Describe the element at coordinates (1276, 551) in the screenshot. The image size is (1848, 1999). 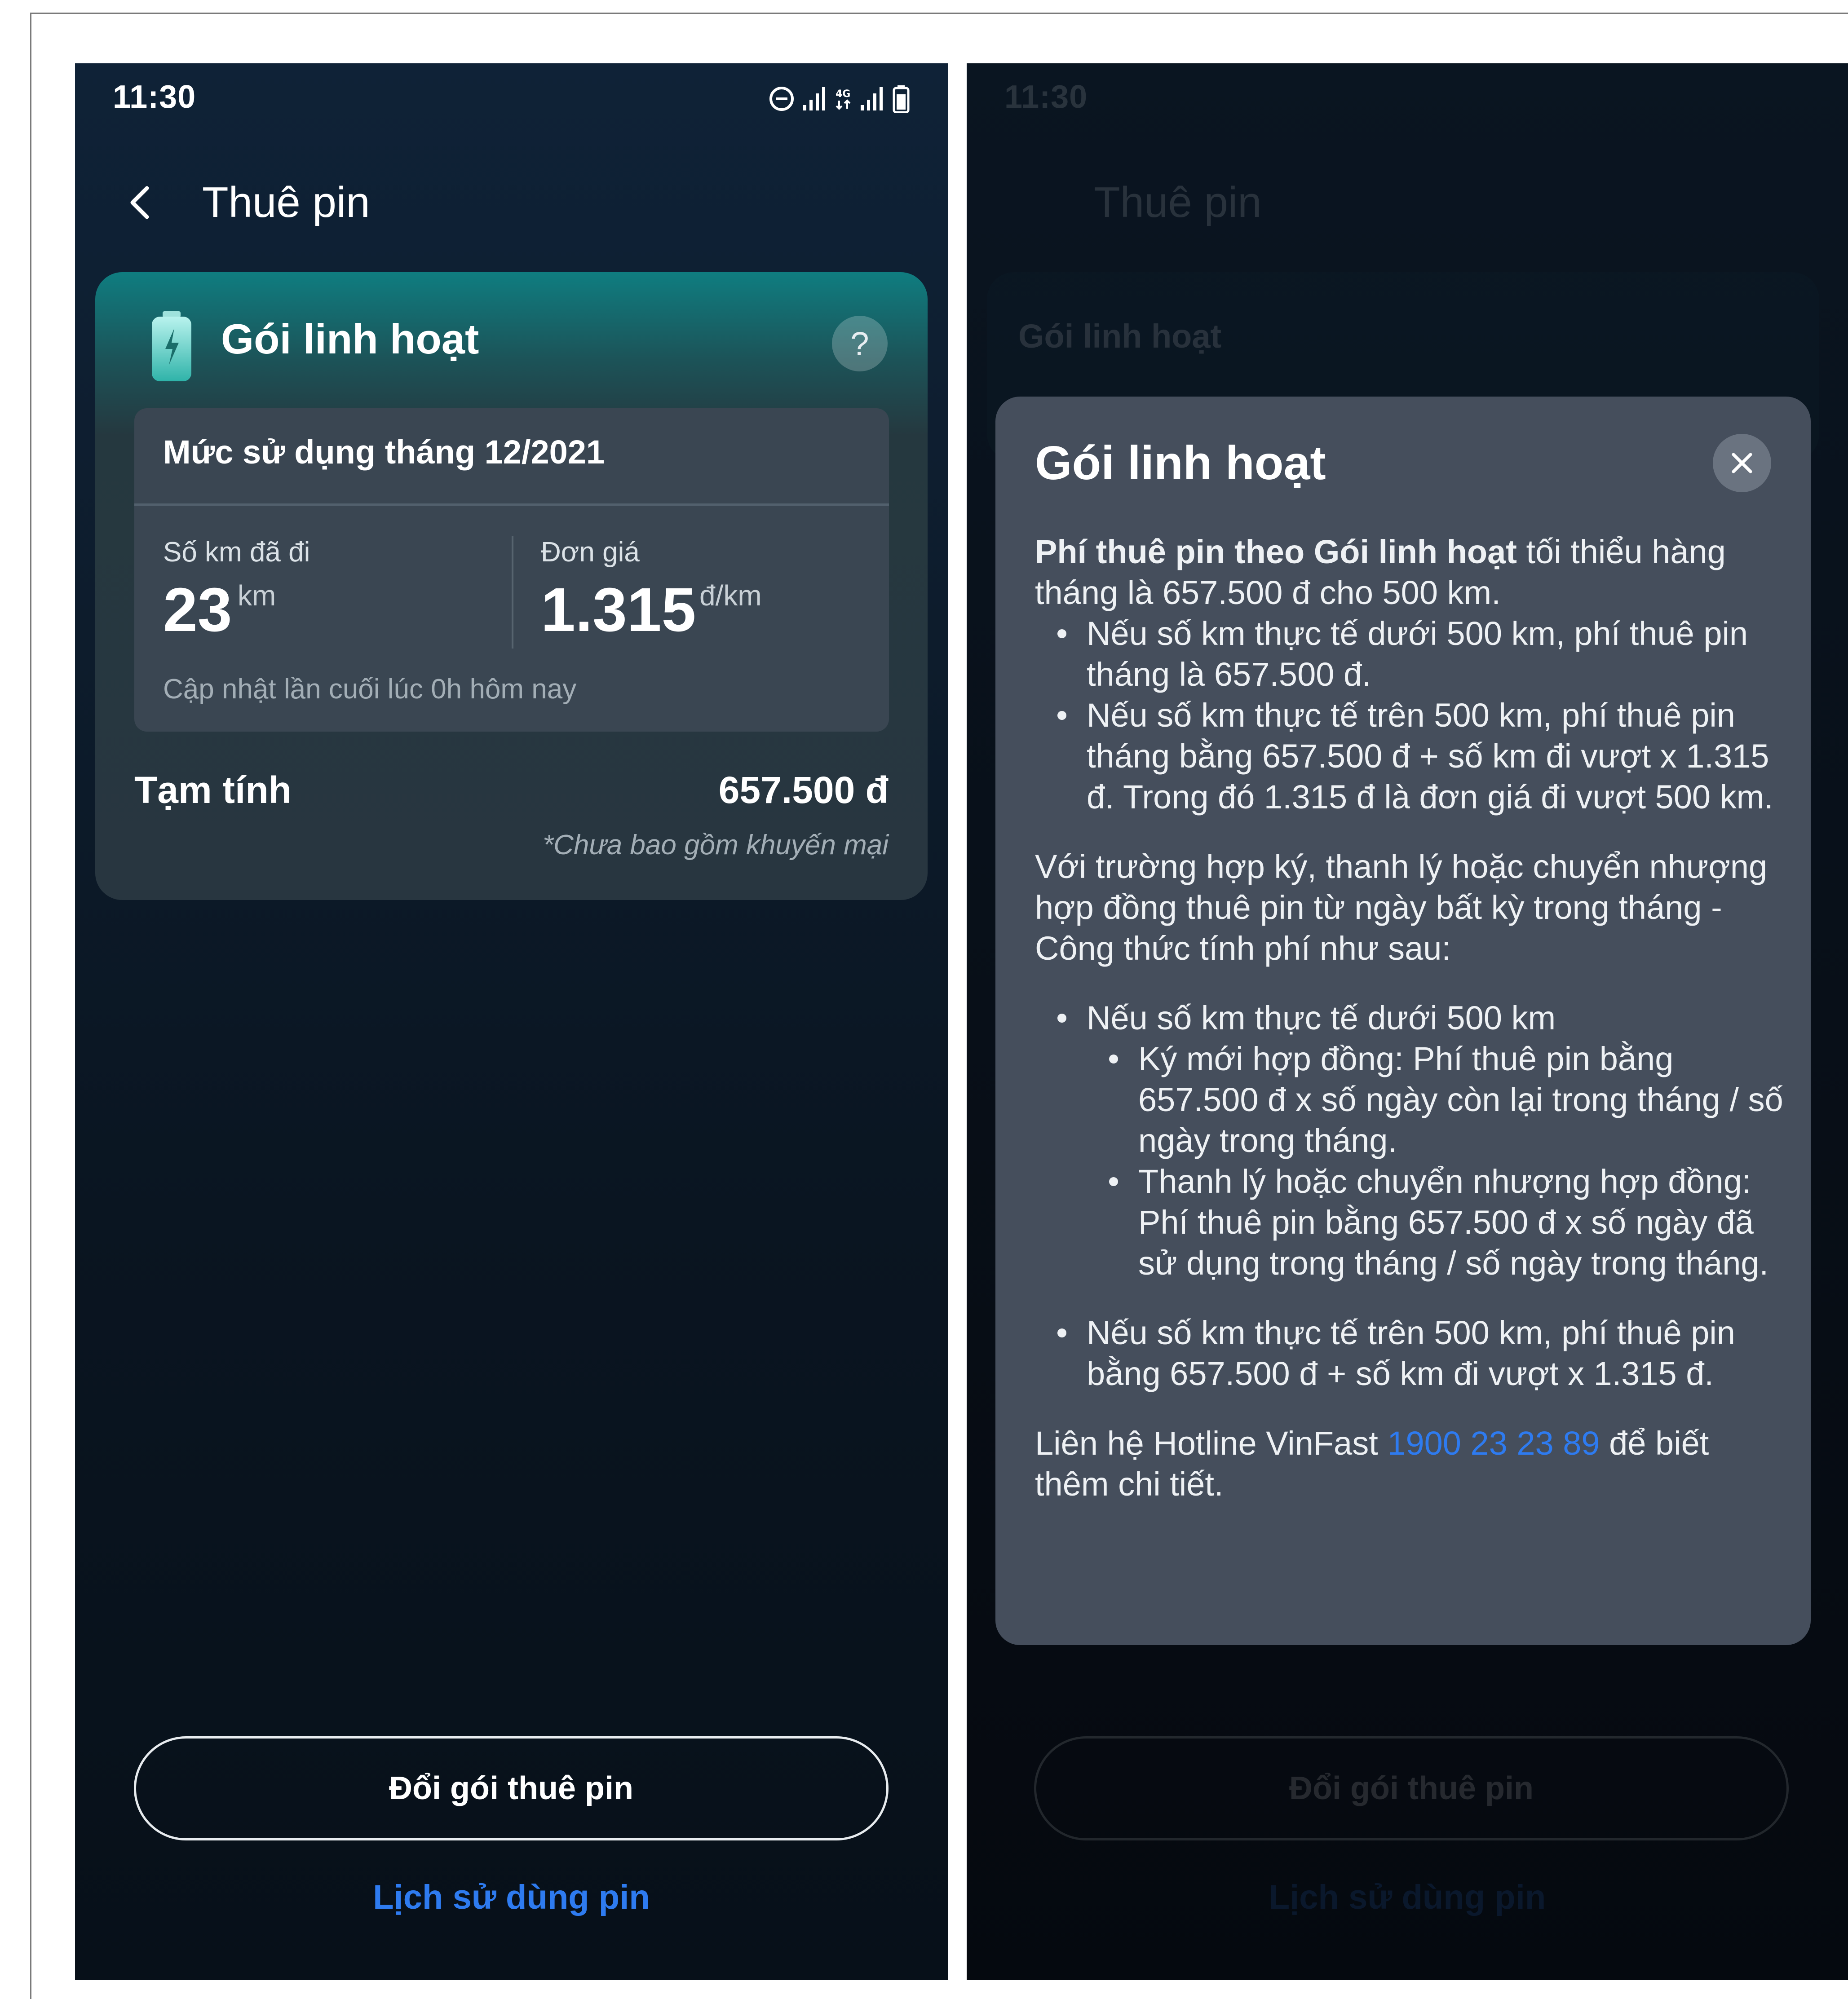
I see `intro-bold: Phí thuê pin theo Gói linh hoạt` at that location.